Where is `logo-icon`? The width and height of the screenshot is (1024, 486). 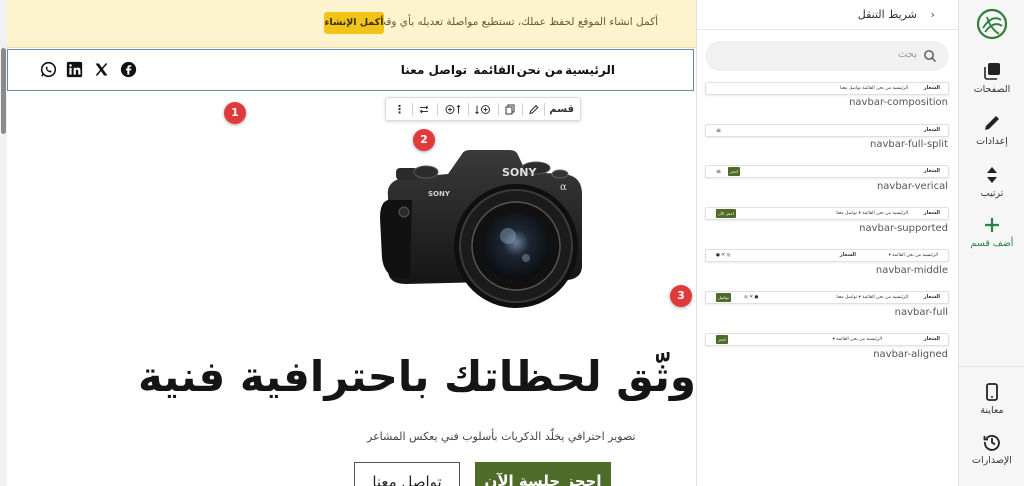 logo-icon is located at coordinates (992, 24).